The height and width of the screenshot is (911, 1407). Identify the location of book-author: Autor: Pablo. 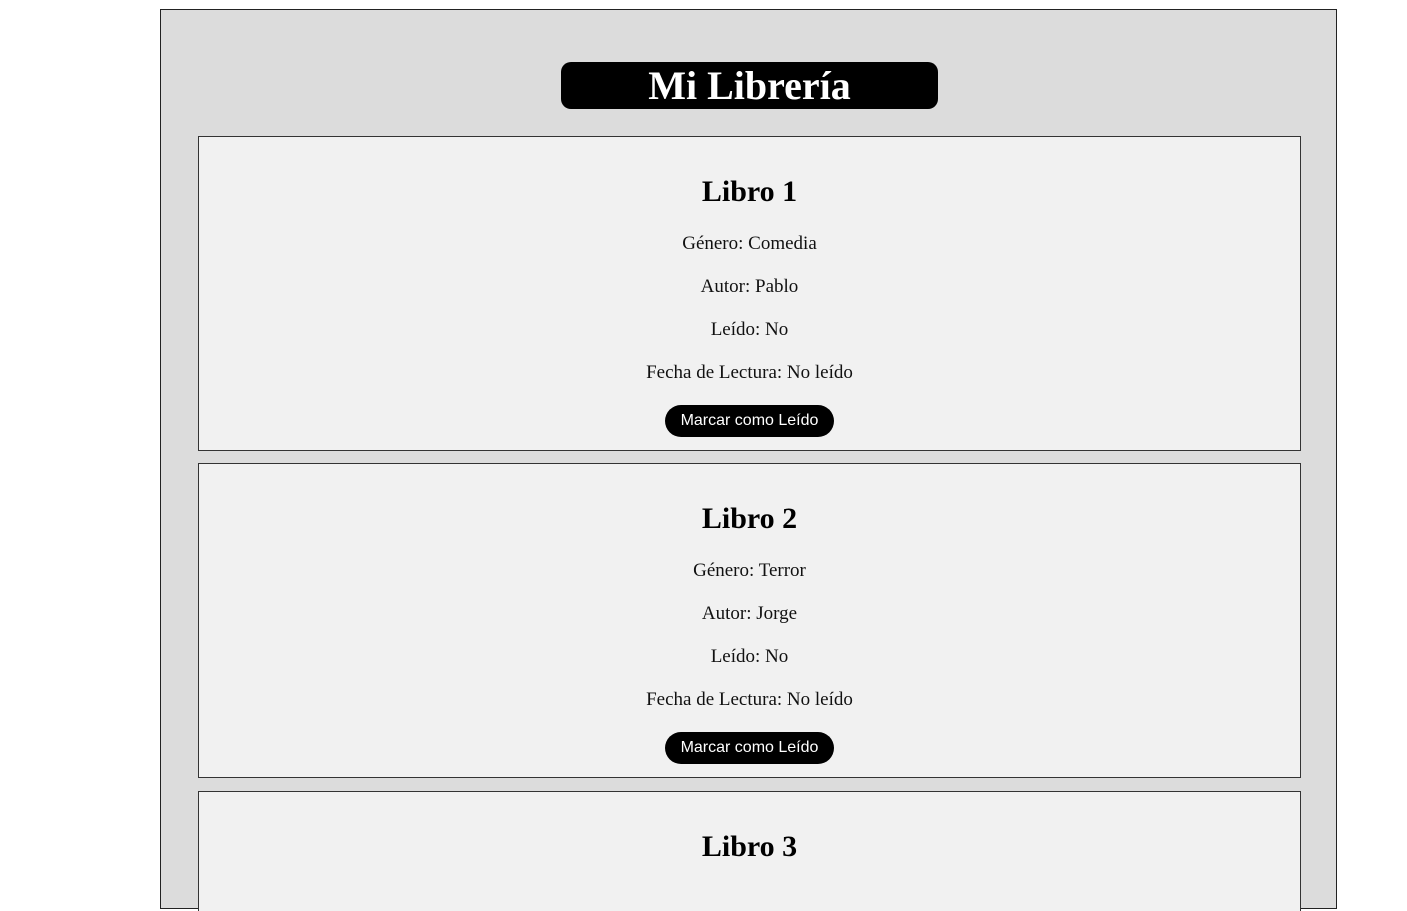
(749, 286).